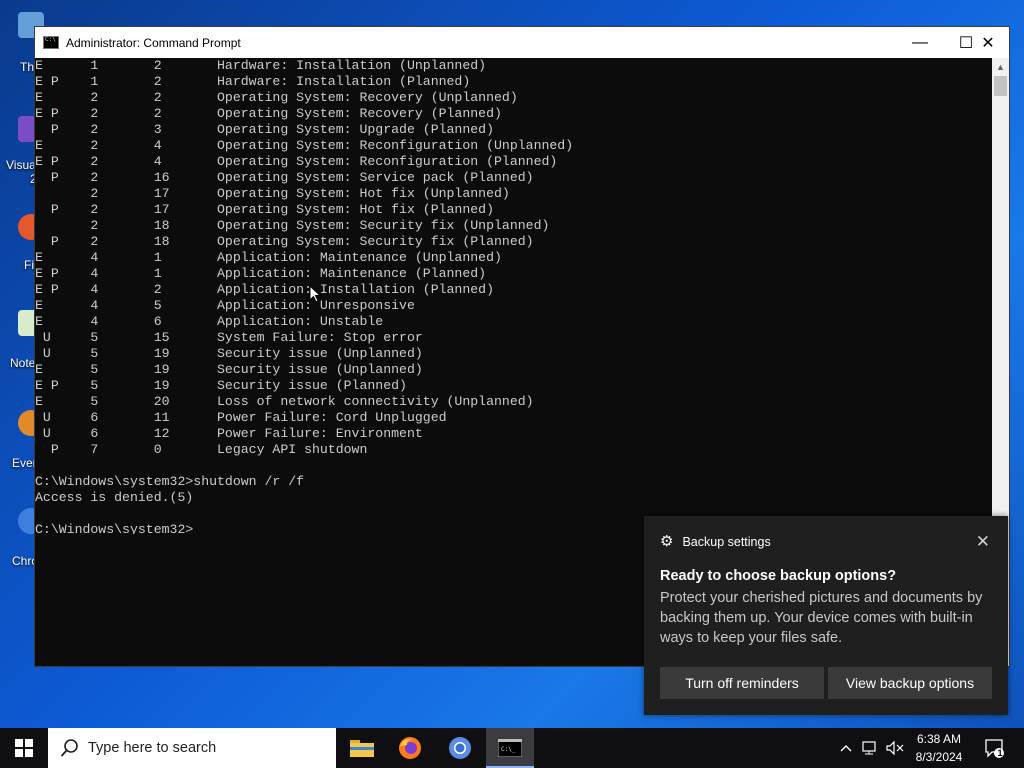 The width and height of the screenshot is (1024, 768). I want to click on toast-app-name: Backup settings, so click(726, 542).